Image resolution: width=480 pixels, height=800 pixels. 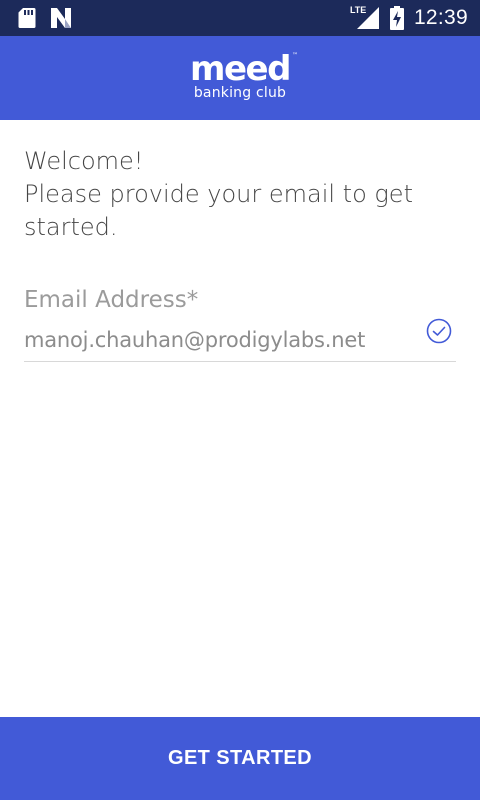 What do you see at coordinates (358, 10) in the screenshot?
I see `lte-label: LTE` at bounding box center [358, 10].